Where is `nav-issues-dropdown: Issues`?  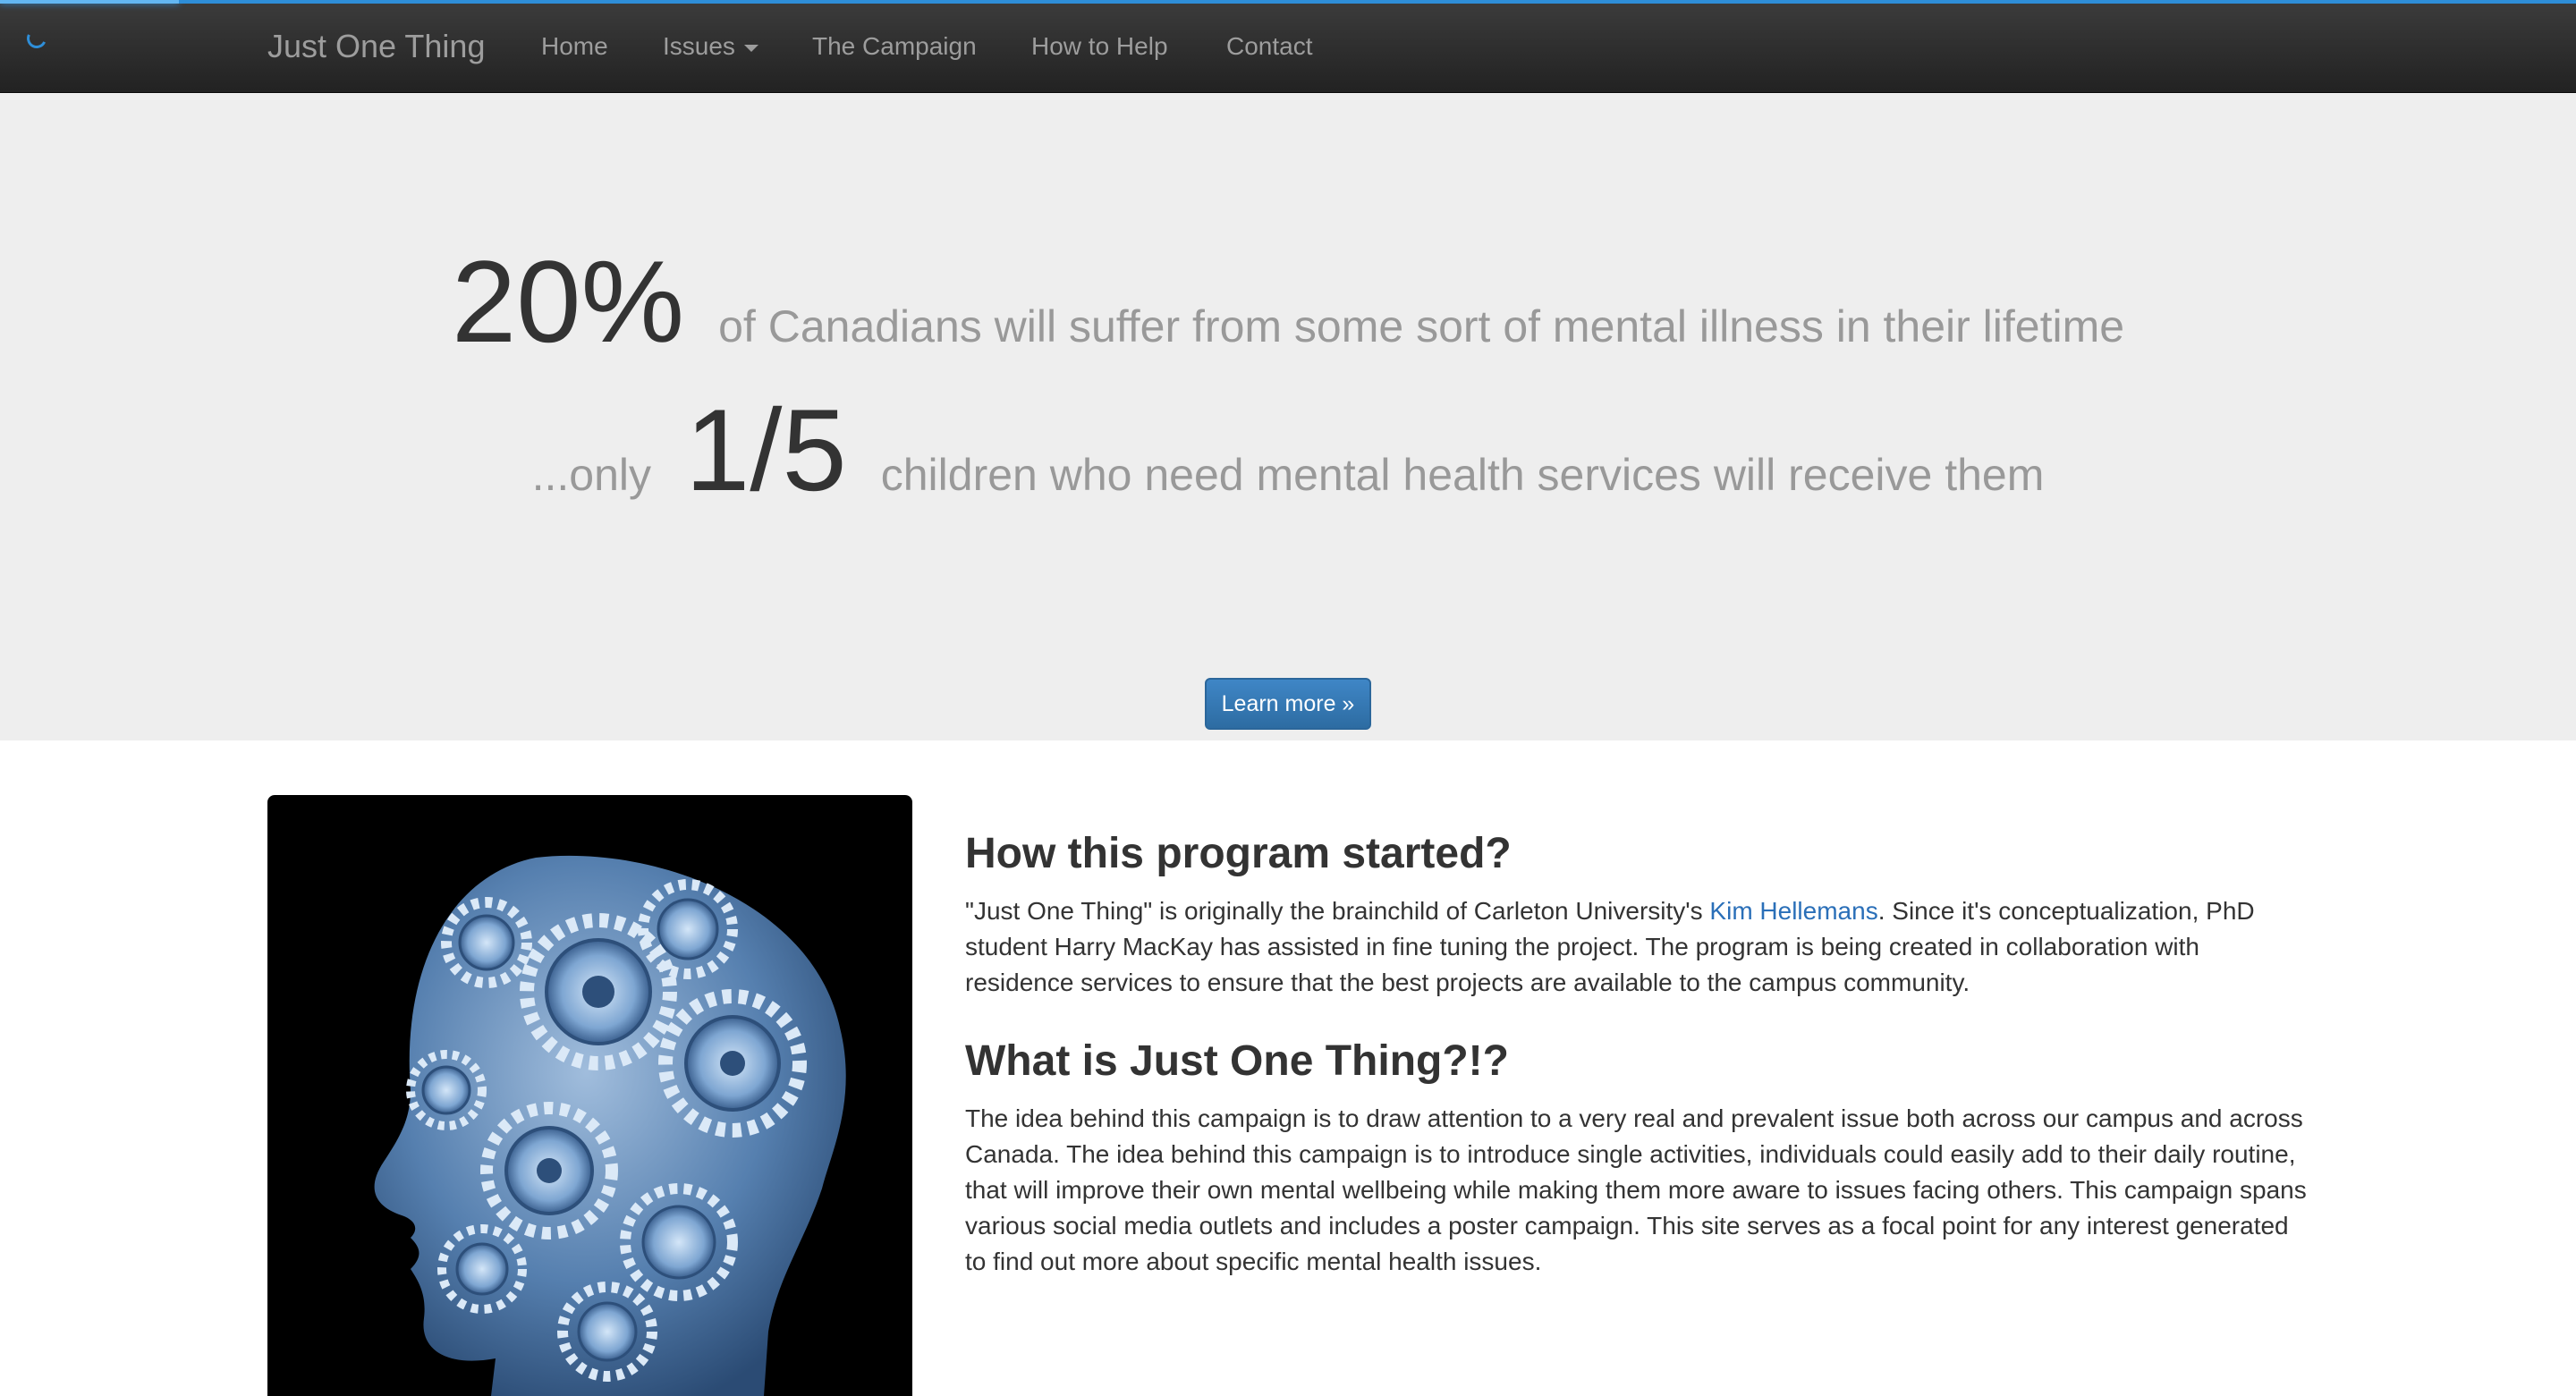 nav-issues-dropdown: Issues is located at coordinates (710, 46).